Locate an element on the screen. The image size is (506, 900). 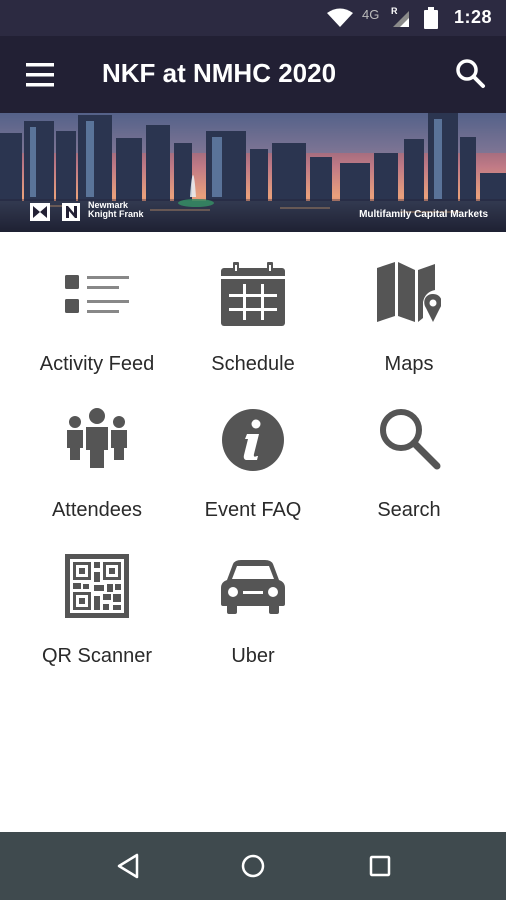
back-icon is located at coordinates (128, 866).